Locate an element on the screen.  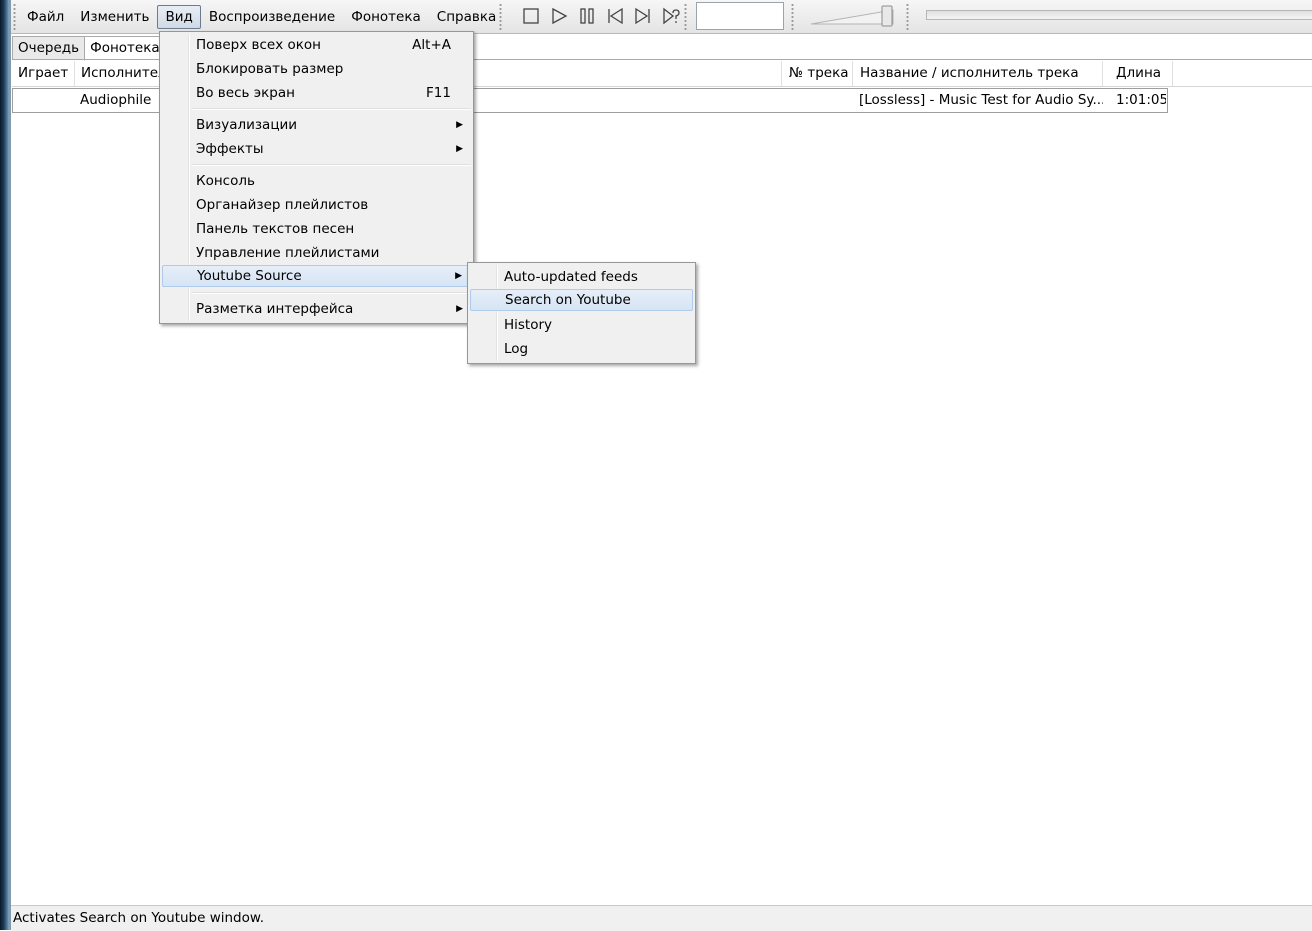
menu-item-history: History is located at coordinates (581, 325).